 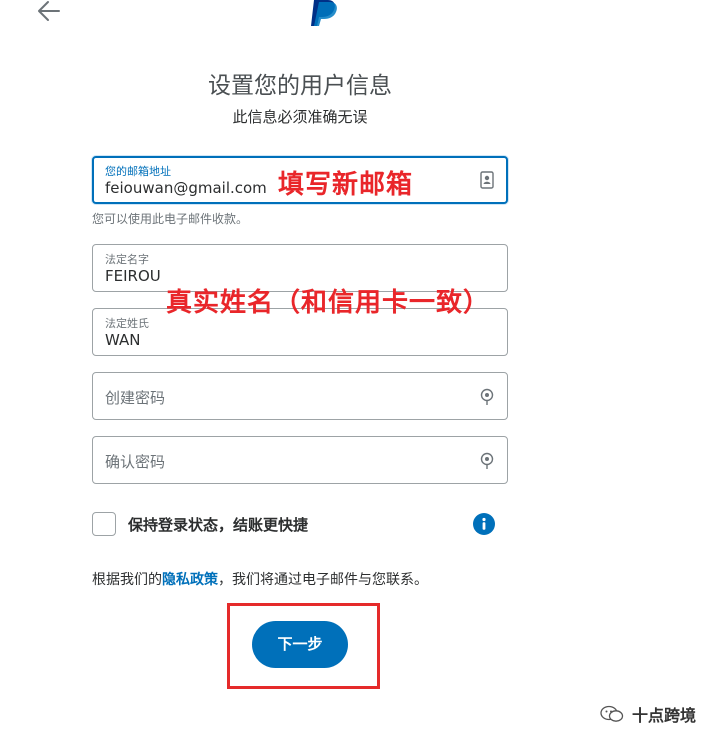 I want to click on privacy-policy-link: 隐私政策, so click(x=190, y=580).